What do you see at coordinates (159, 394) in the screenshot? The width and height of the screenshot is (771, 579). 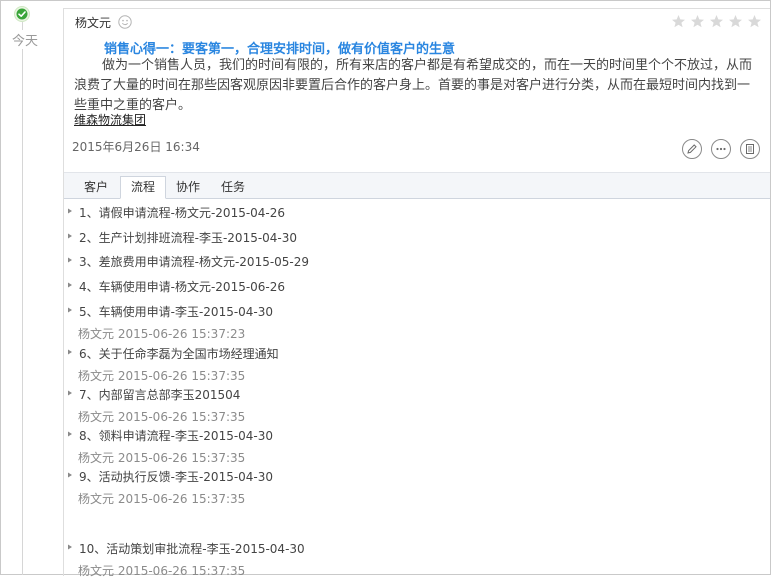 I see `workflow-item-title: 7、内部留言总部李玉201504` at bounding box center [159, 394].